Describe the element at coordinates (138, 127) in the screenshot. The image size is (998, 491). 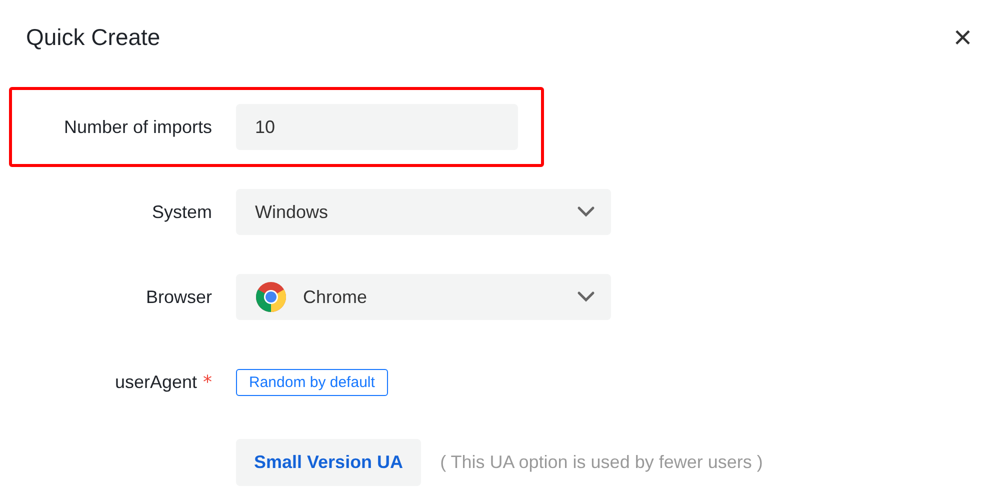
I see `field-label: Number of imports` at that location.